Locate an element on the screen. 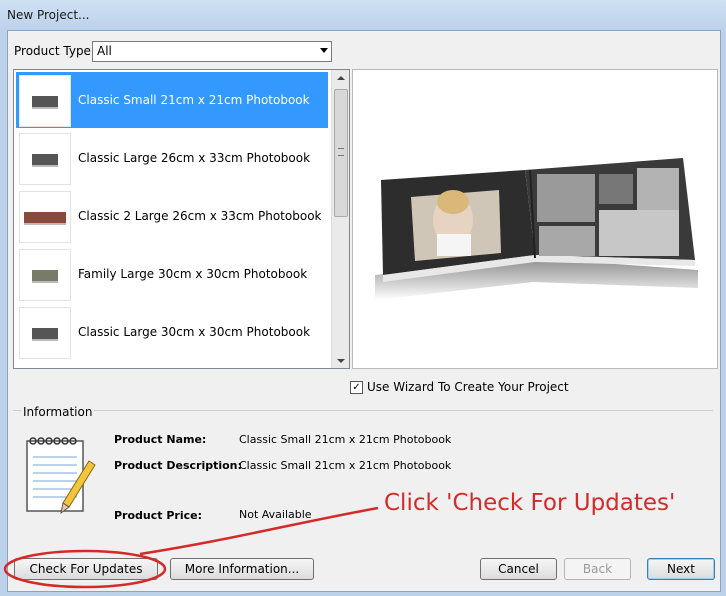 The image size is (726, 596). annotation-arrow-line is located at coordinates (259, 531).